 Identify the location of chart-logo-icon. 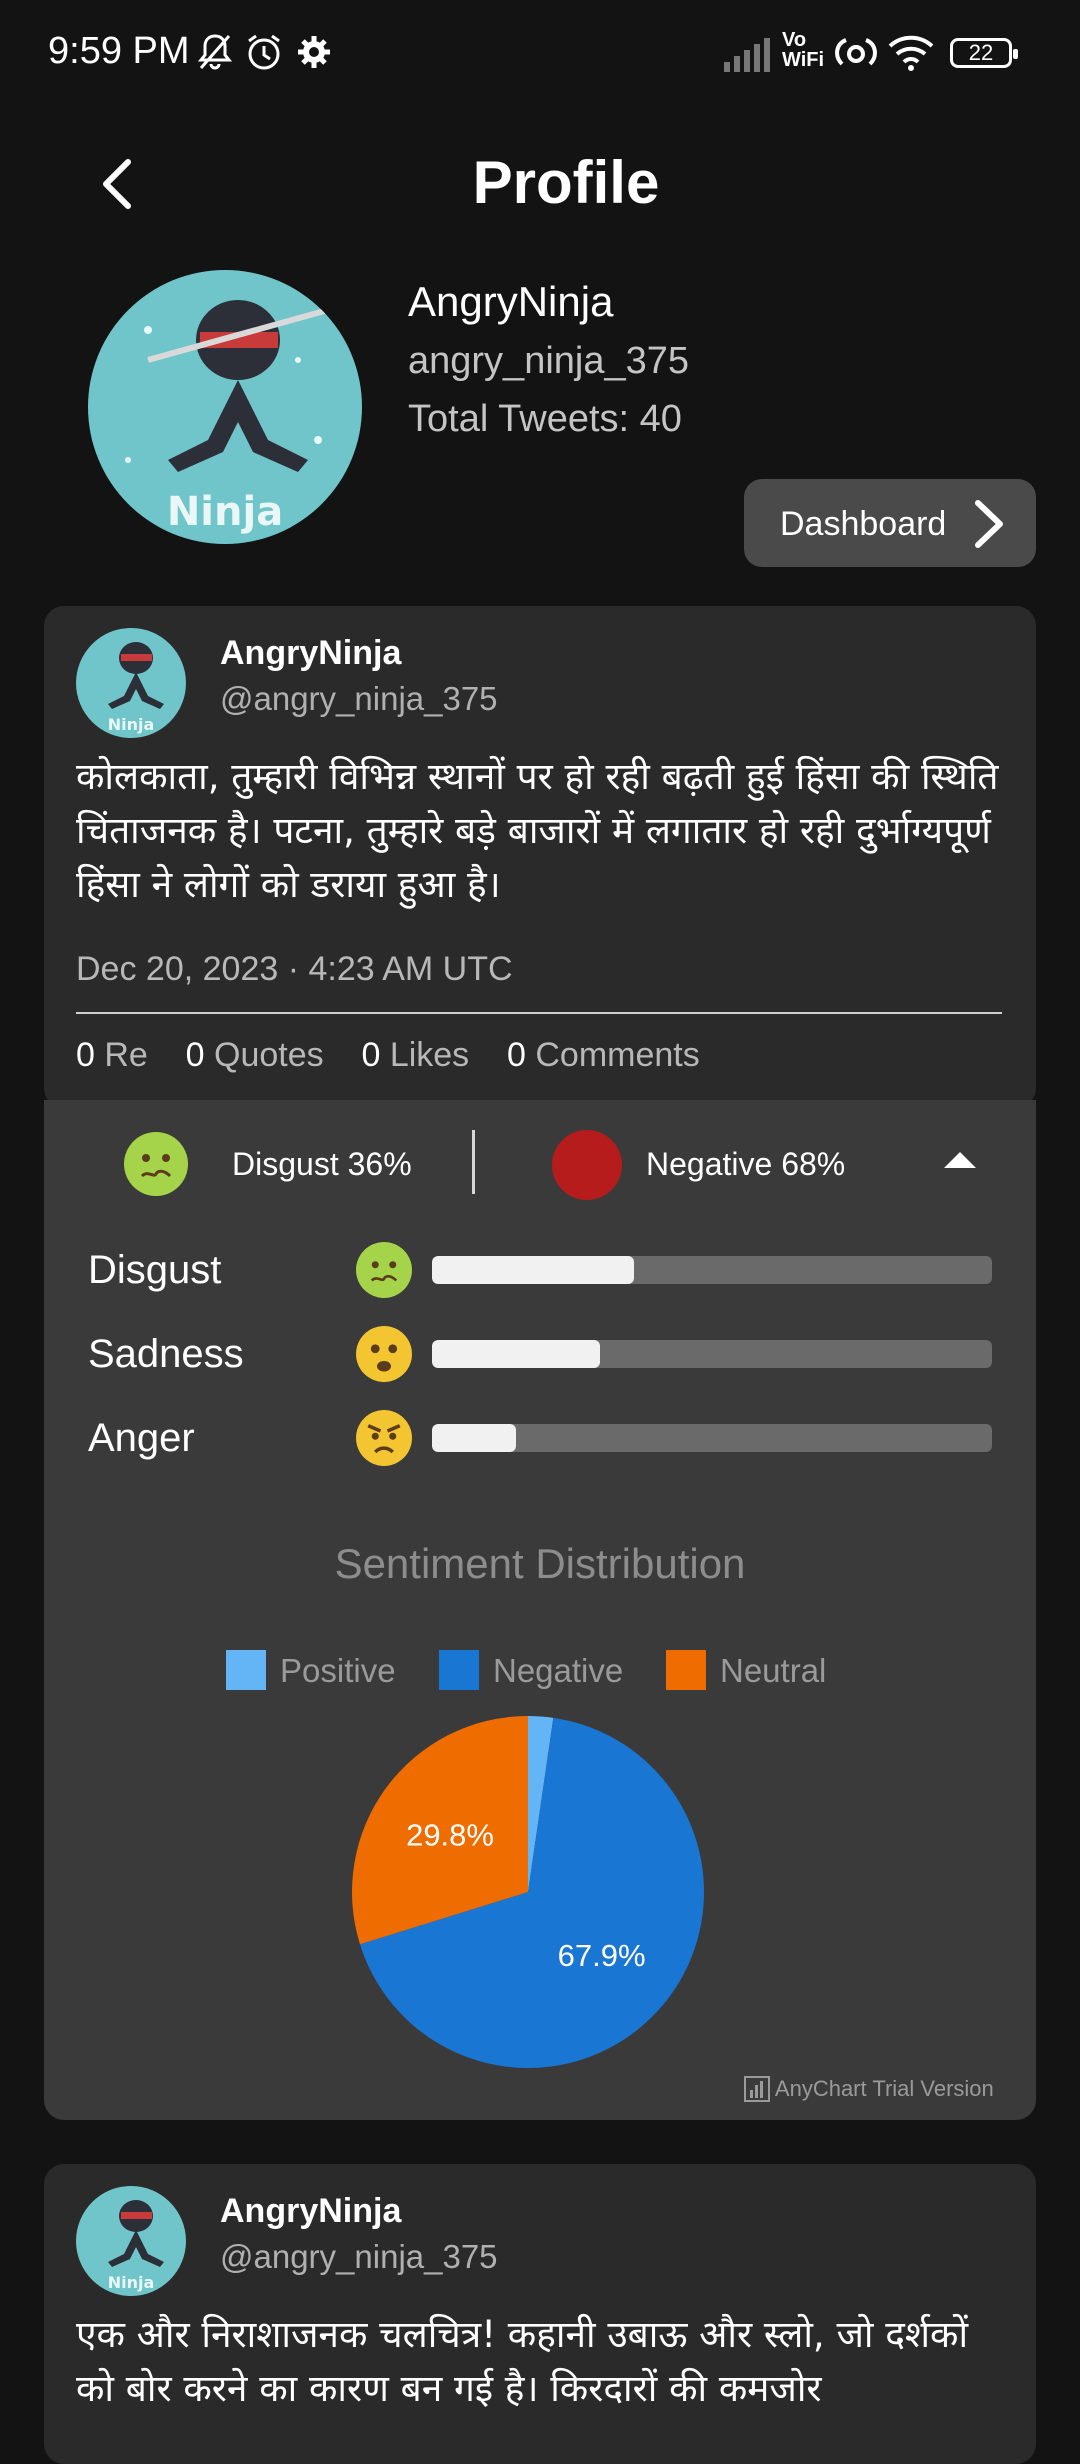
(757, 2089).